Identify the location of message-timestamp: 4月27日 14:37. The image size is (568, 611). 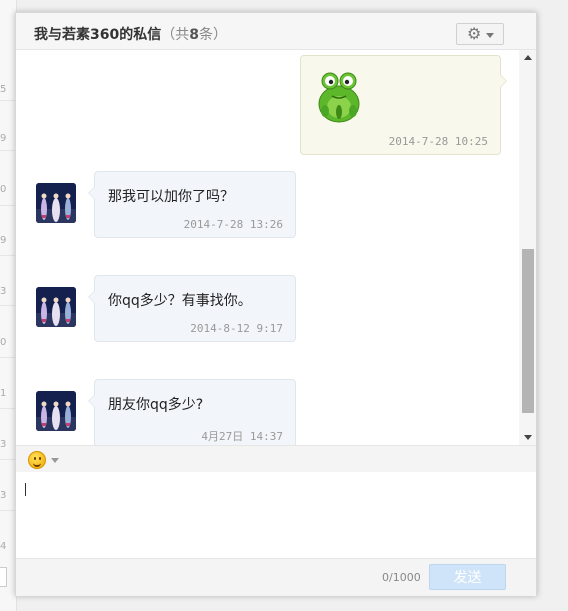
(242, 436).